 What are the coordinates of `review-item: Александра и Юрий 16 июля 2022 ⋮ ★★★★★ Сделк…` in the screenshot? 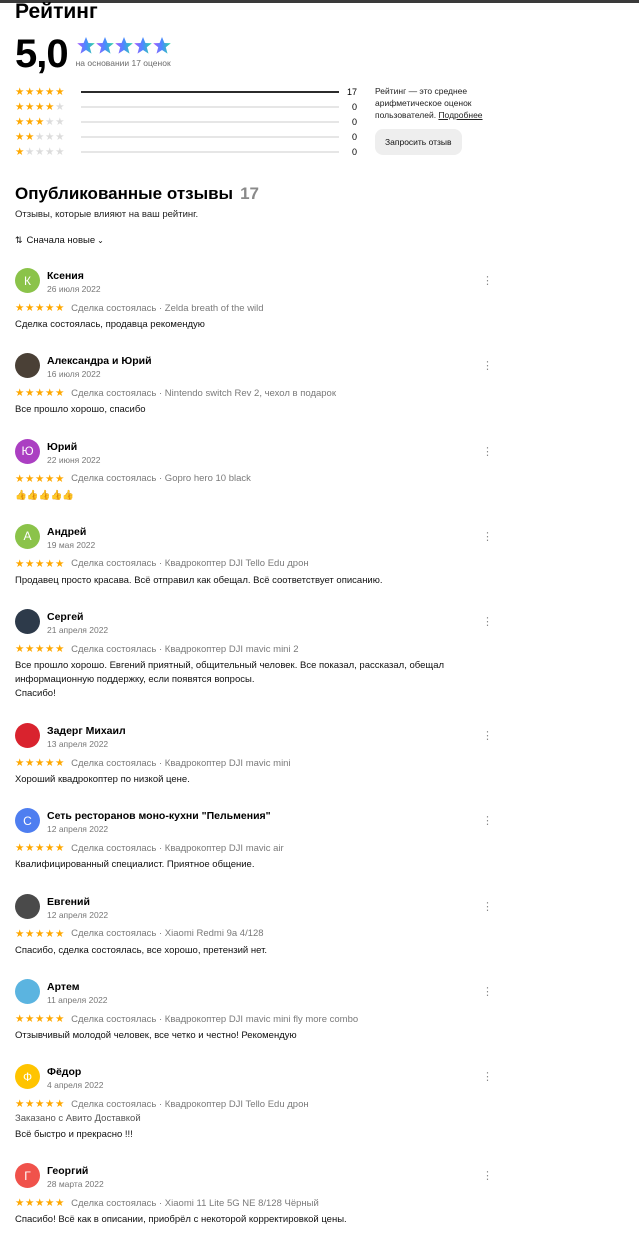 It's located at (254, 395).